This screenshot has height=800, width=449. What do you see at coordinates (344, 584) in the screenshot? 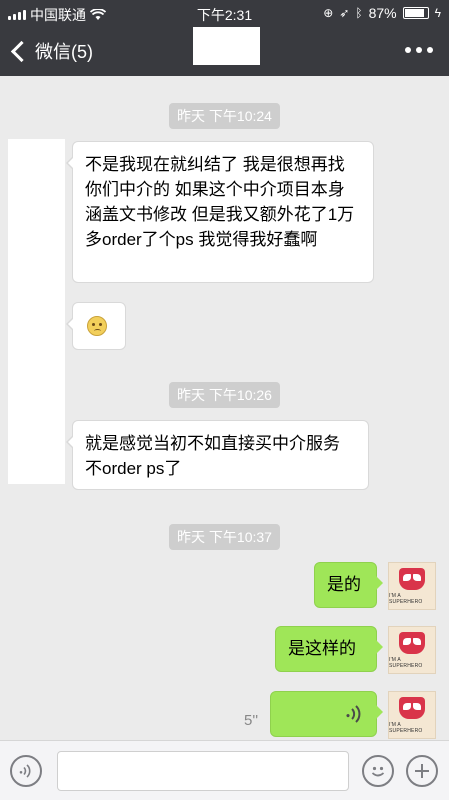
I see `message-text: 是的` at bounding box center [344, 584].